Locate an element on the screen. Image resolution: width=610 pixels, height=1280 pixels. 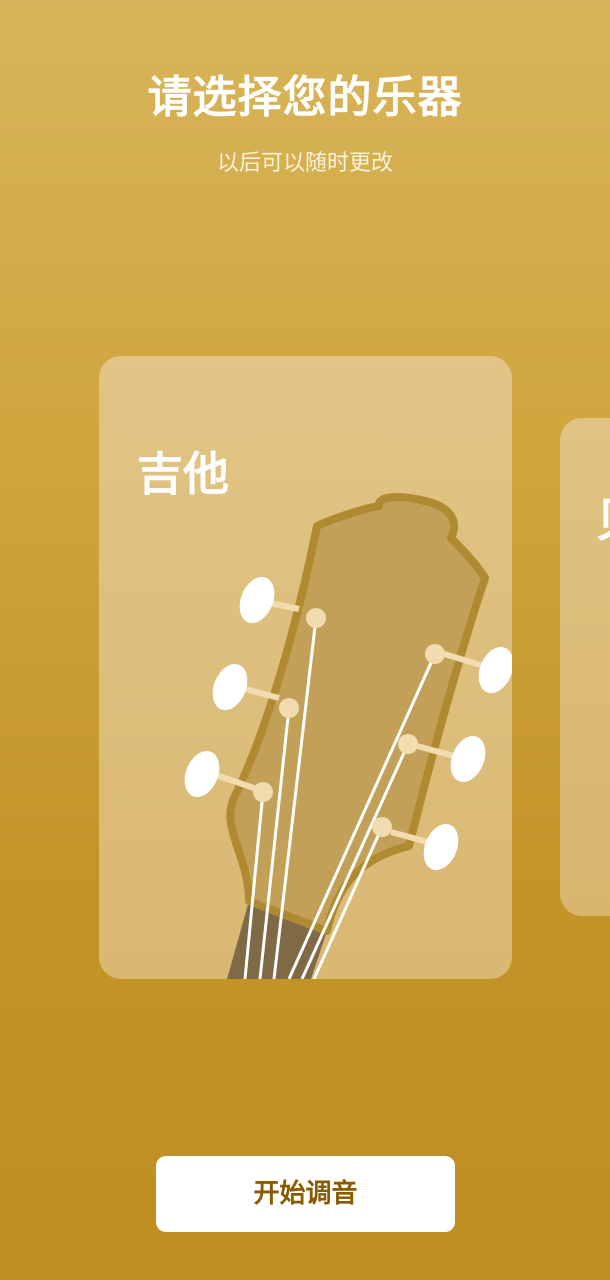
page-subtitle: 以后可以随时更改 is located at coordinates (304, 163).